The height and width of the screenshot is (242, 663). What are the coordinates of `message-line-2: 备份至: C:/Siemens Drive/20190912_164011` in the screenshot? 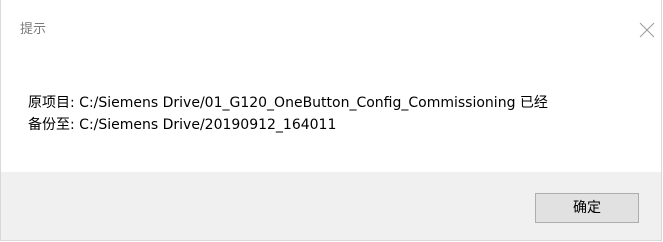 It's located at (182, 125).